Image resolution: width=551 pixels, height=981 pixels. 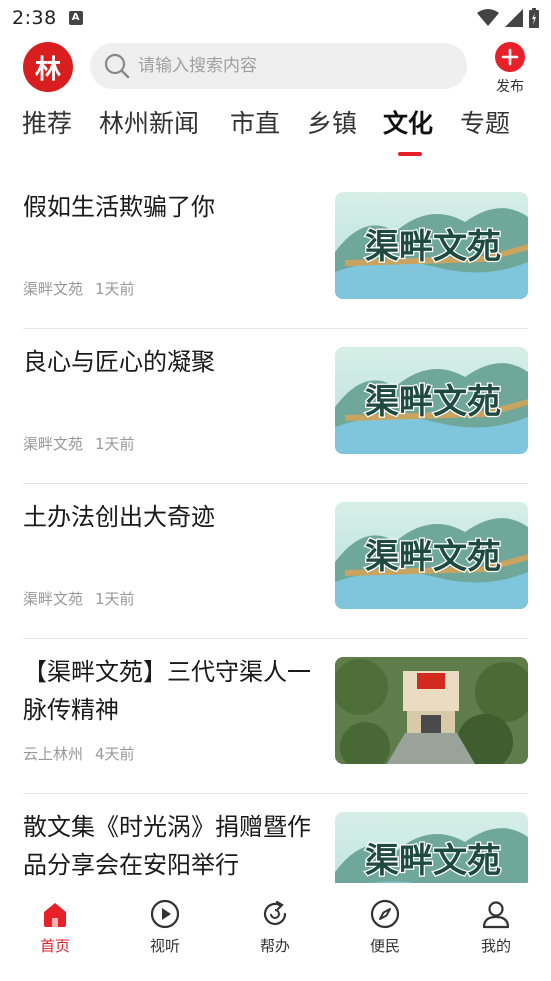 What do you see at coordinates (384, 946) in the screenshot?
I see `nav-label: 便民` at bounding box center [384, 946].